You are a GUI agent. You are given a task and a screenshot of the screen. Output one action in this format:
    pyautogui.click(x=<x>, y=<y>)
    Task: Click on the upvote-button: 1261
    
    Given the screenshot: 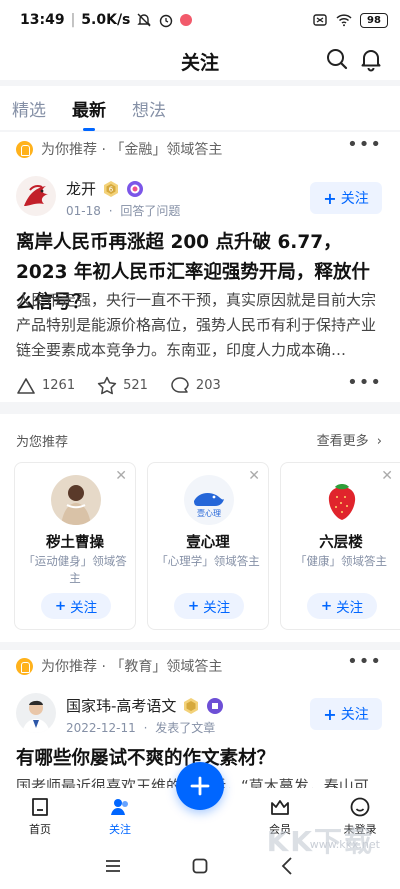 What is the action you would take?
    pyautogui.click(x=45, y=386)
    